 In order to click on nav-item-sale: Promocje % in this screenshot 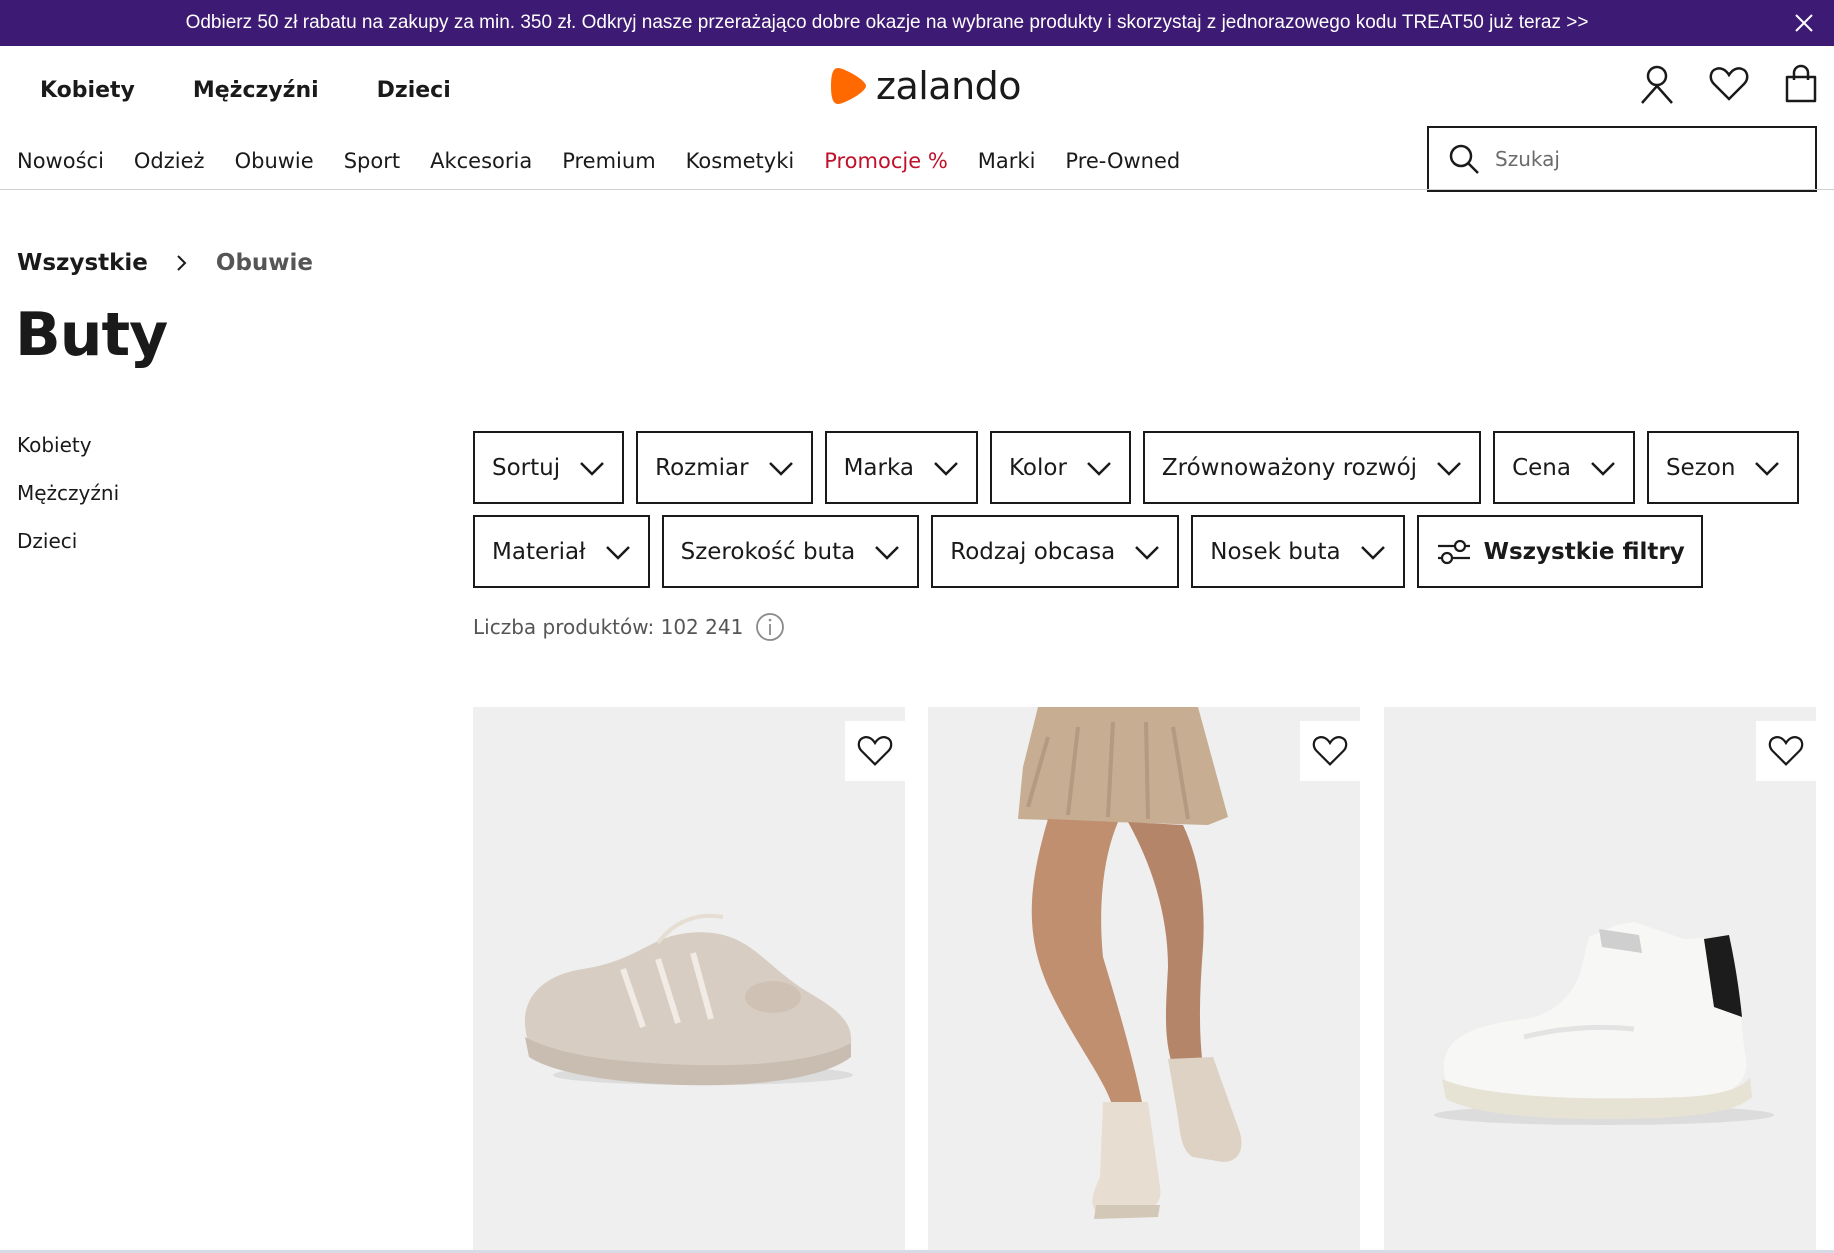, I will do `click(886, 161)`.